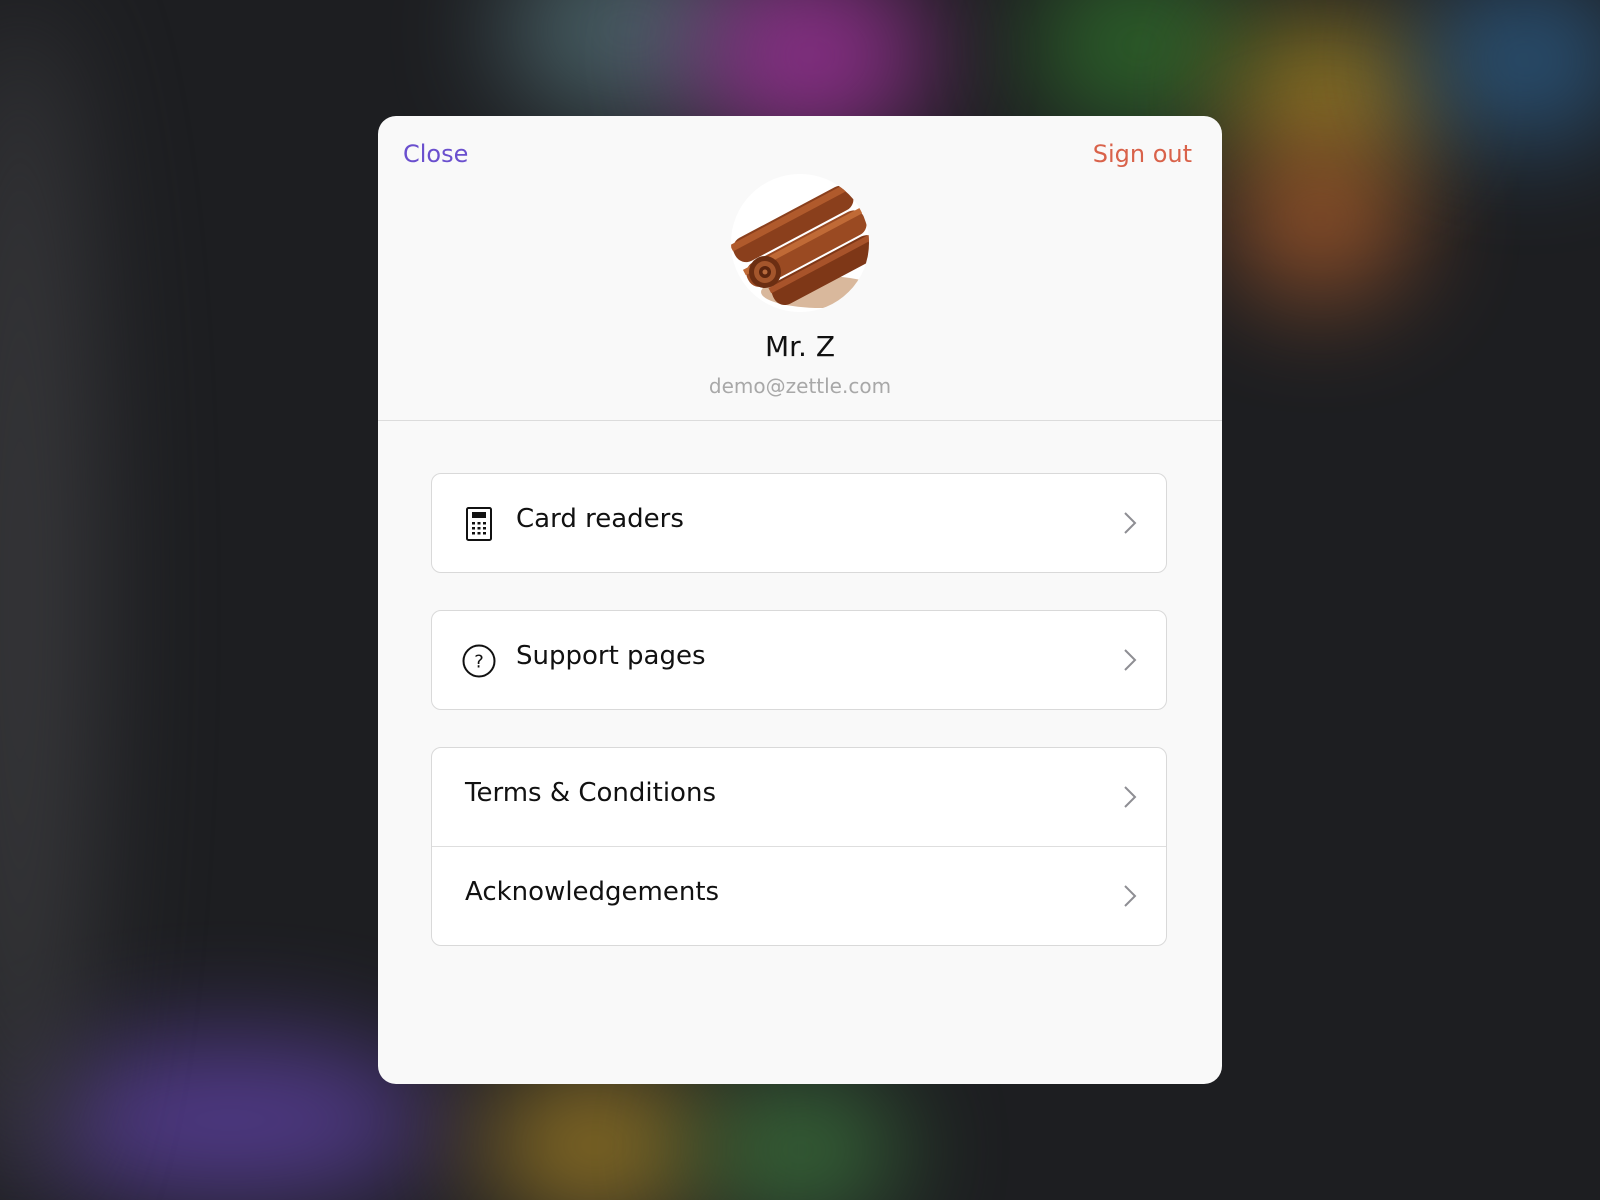 This screenshot has width=1600, height=1200. I want to click on acknowledgements-label: Acknowledgements, so click(592, 892).